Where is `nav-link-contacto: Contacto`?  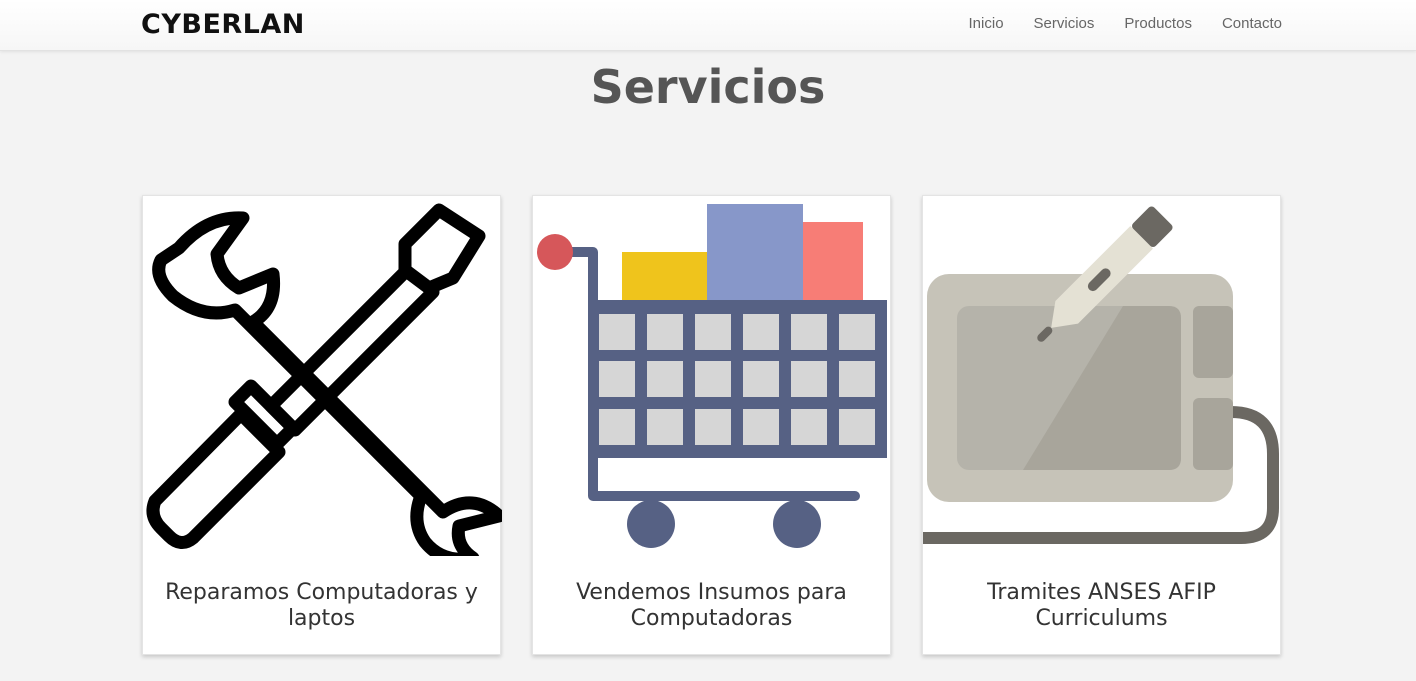 nav-link-contacto: Contacto is located at coordinates (1252, 23).